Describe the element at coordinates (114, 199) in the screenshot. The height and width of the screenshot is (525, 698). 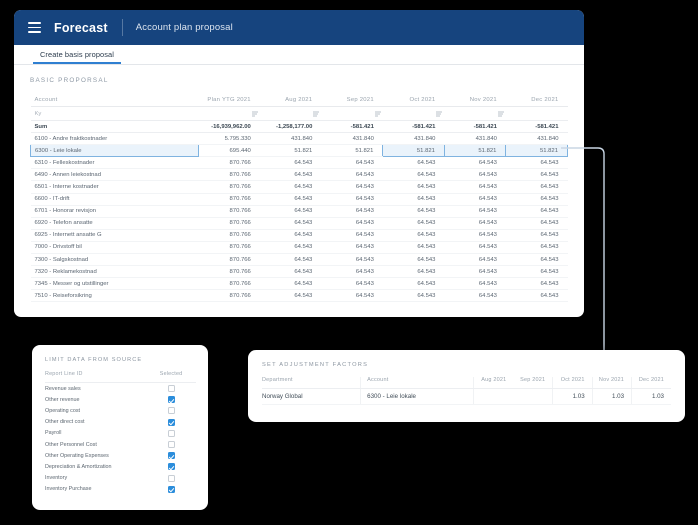
I see `row-account-cell: 6600 - IT-drift` at that location.